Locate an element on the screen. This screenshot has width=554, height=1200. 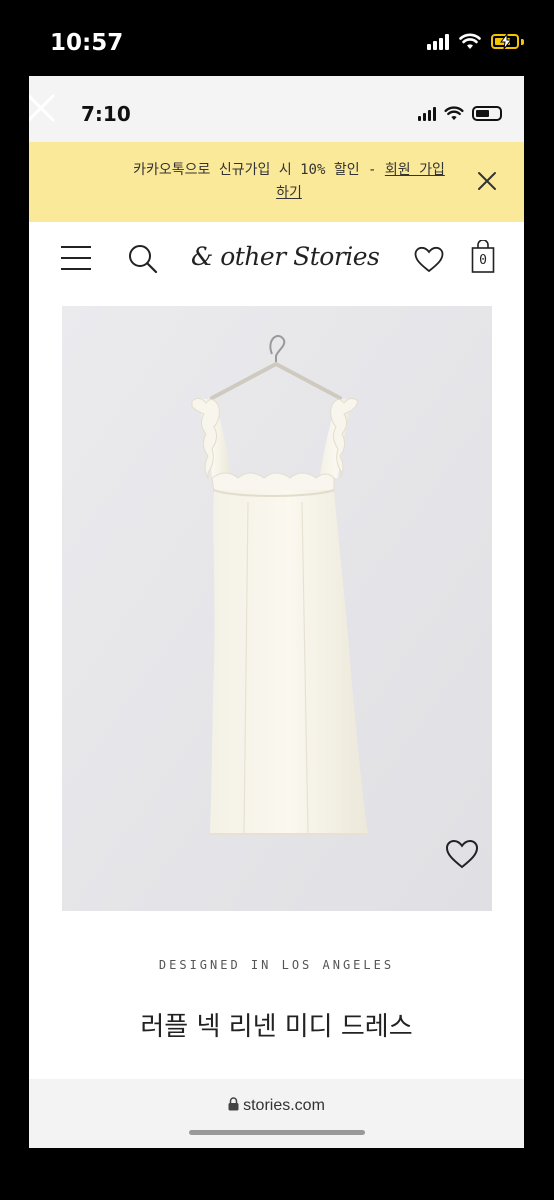
search-icon is located at coordinates (143, 259).